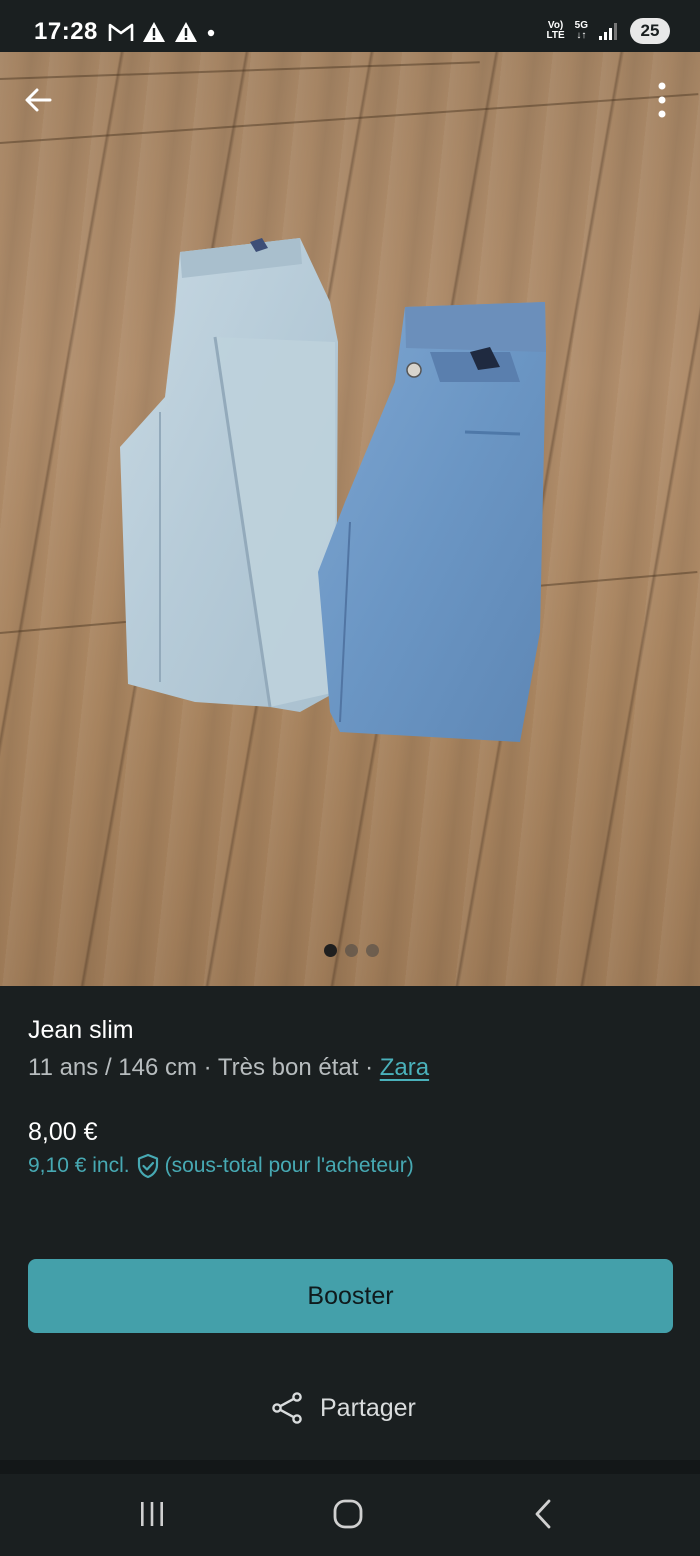 This screenshot has height=1556, width=700. I want to click on listing-details: 11 ans / 146 cm · Très bon état · Zara, so click(228, 1068).